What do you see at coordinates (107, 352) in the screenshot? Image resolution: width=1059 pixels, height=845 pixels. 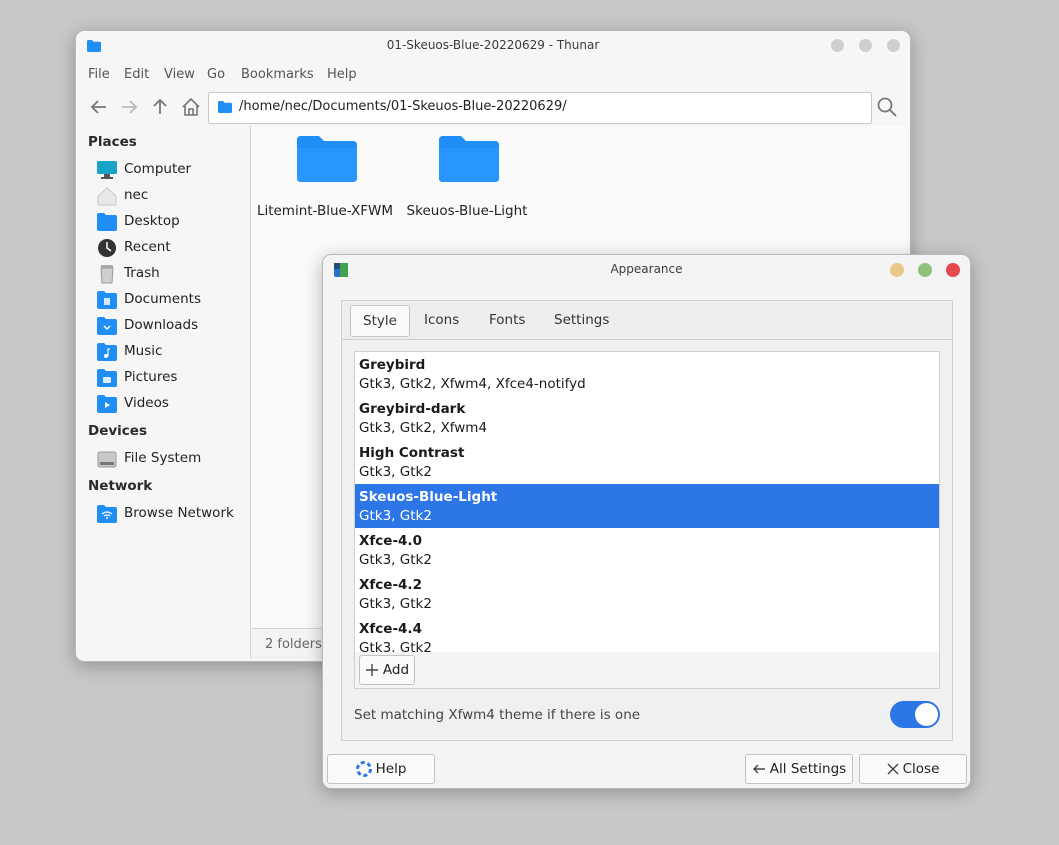 I see `music-folder-icon` at bounding box center [107, 352].